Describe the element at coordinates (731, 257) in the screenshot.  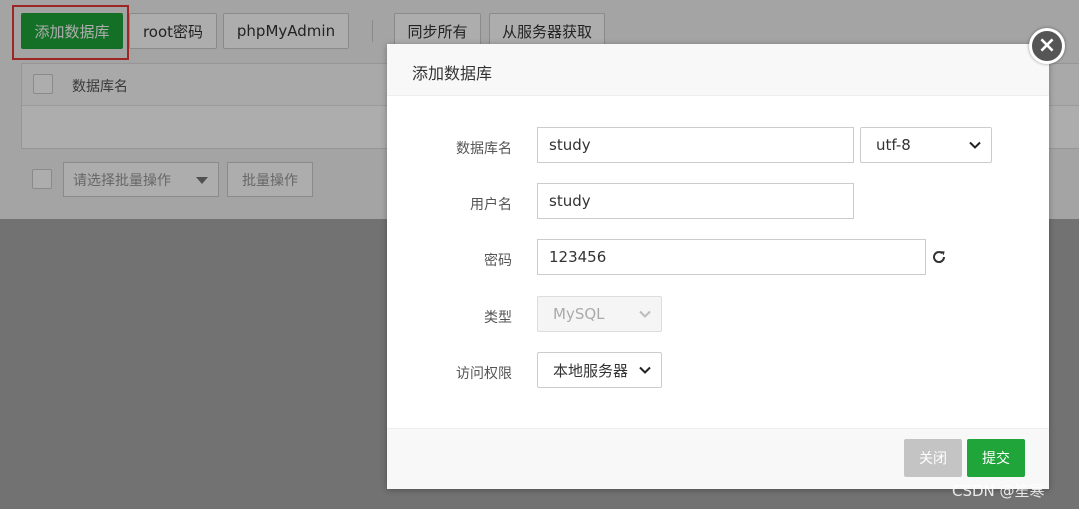
I see `password-input: 123456` at that location.